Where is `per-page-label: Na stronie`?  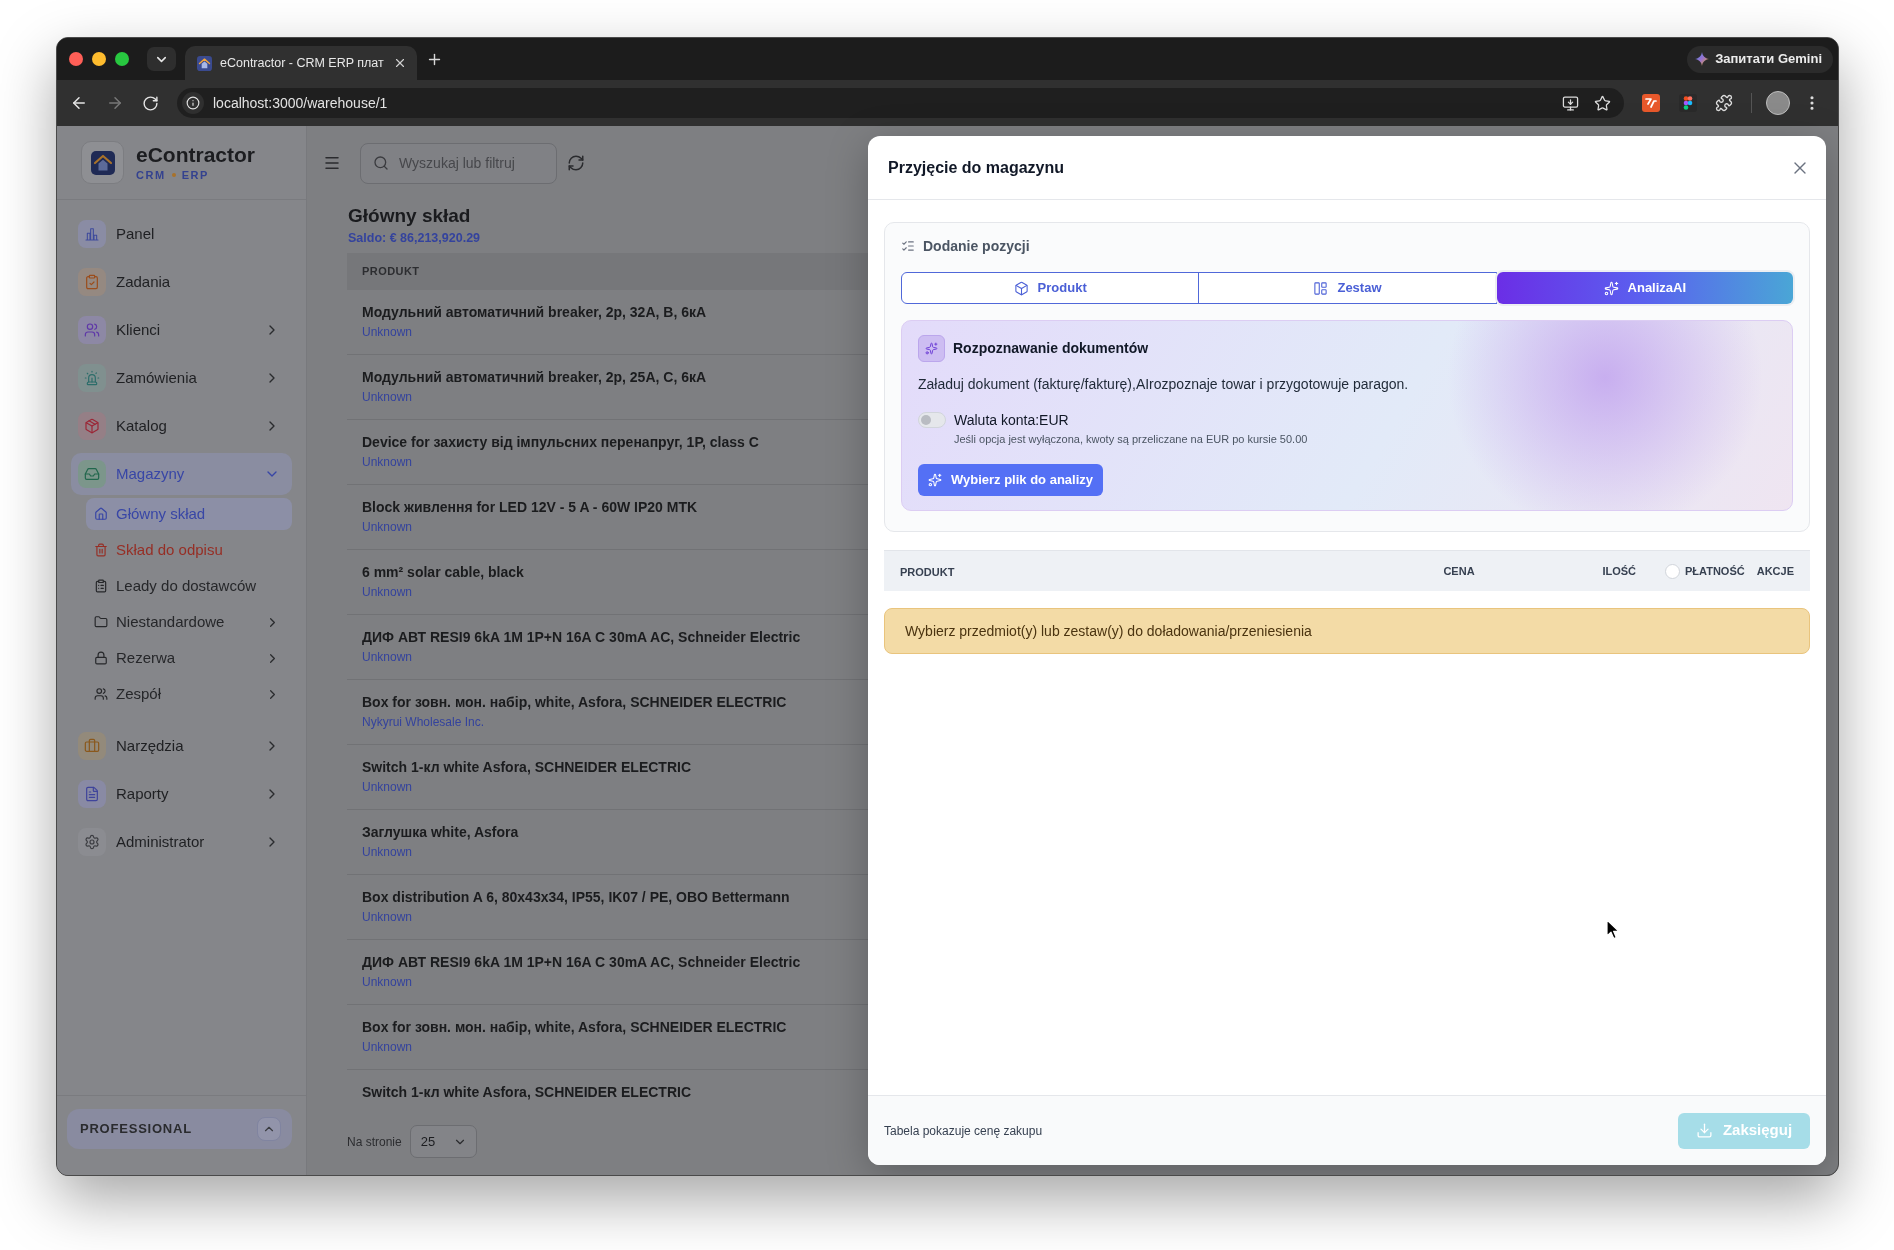 per-page-label: Na stronie is located at coordinates (374, 1142).